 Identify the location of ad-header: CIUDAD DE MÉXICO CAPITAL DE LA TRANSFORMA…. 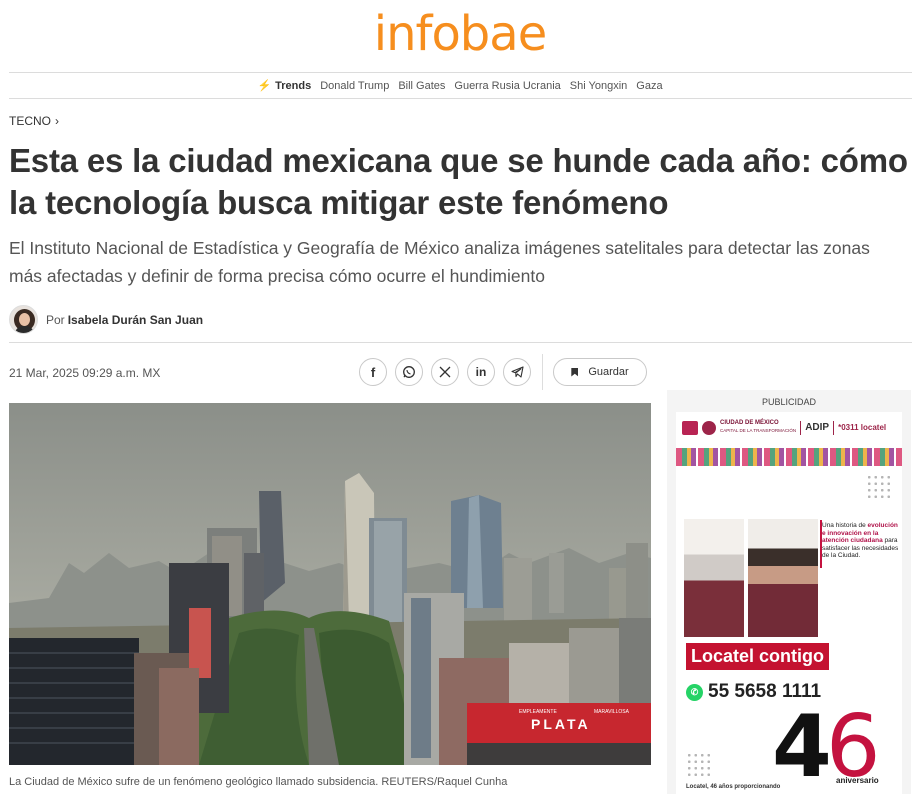
(784, 427).